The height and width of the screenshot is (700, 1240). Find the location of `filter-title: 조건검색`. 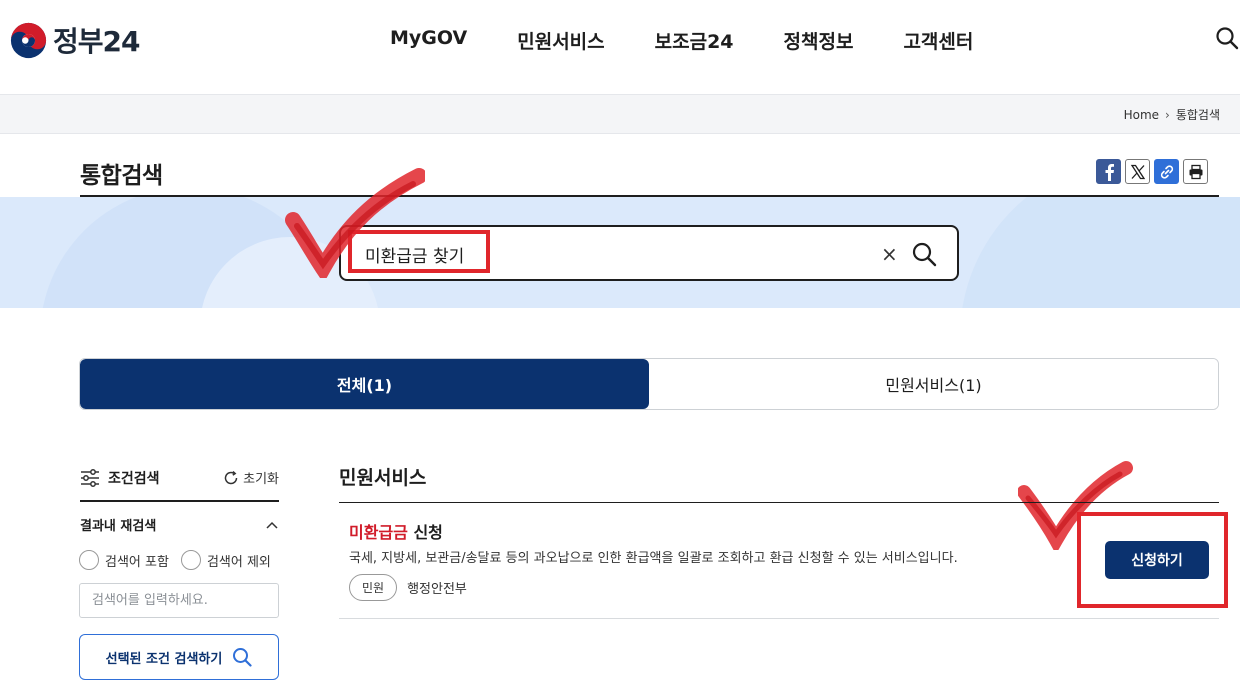

filter-title: 조건검색 is located at coordinates (120, 478).